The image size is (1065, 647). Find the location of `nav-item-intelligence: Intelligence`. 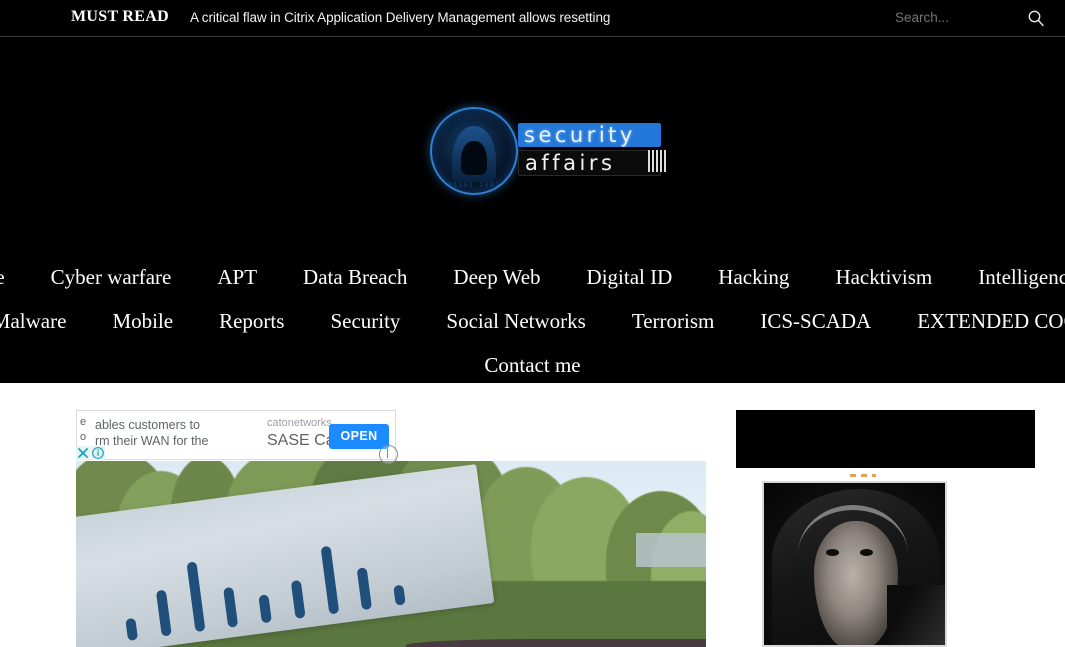

nav-item-intelligence: Intelligence is located at coordinates (1010, 277).